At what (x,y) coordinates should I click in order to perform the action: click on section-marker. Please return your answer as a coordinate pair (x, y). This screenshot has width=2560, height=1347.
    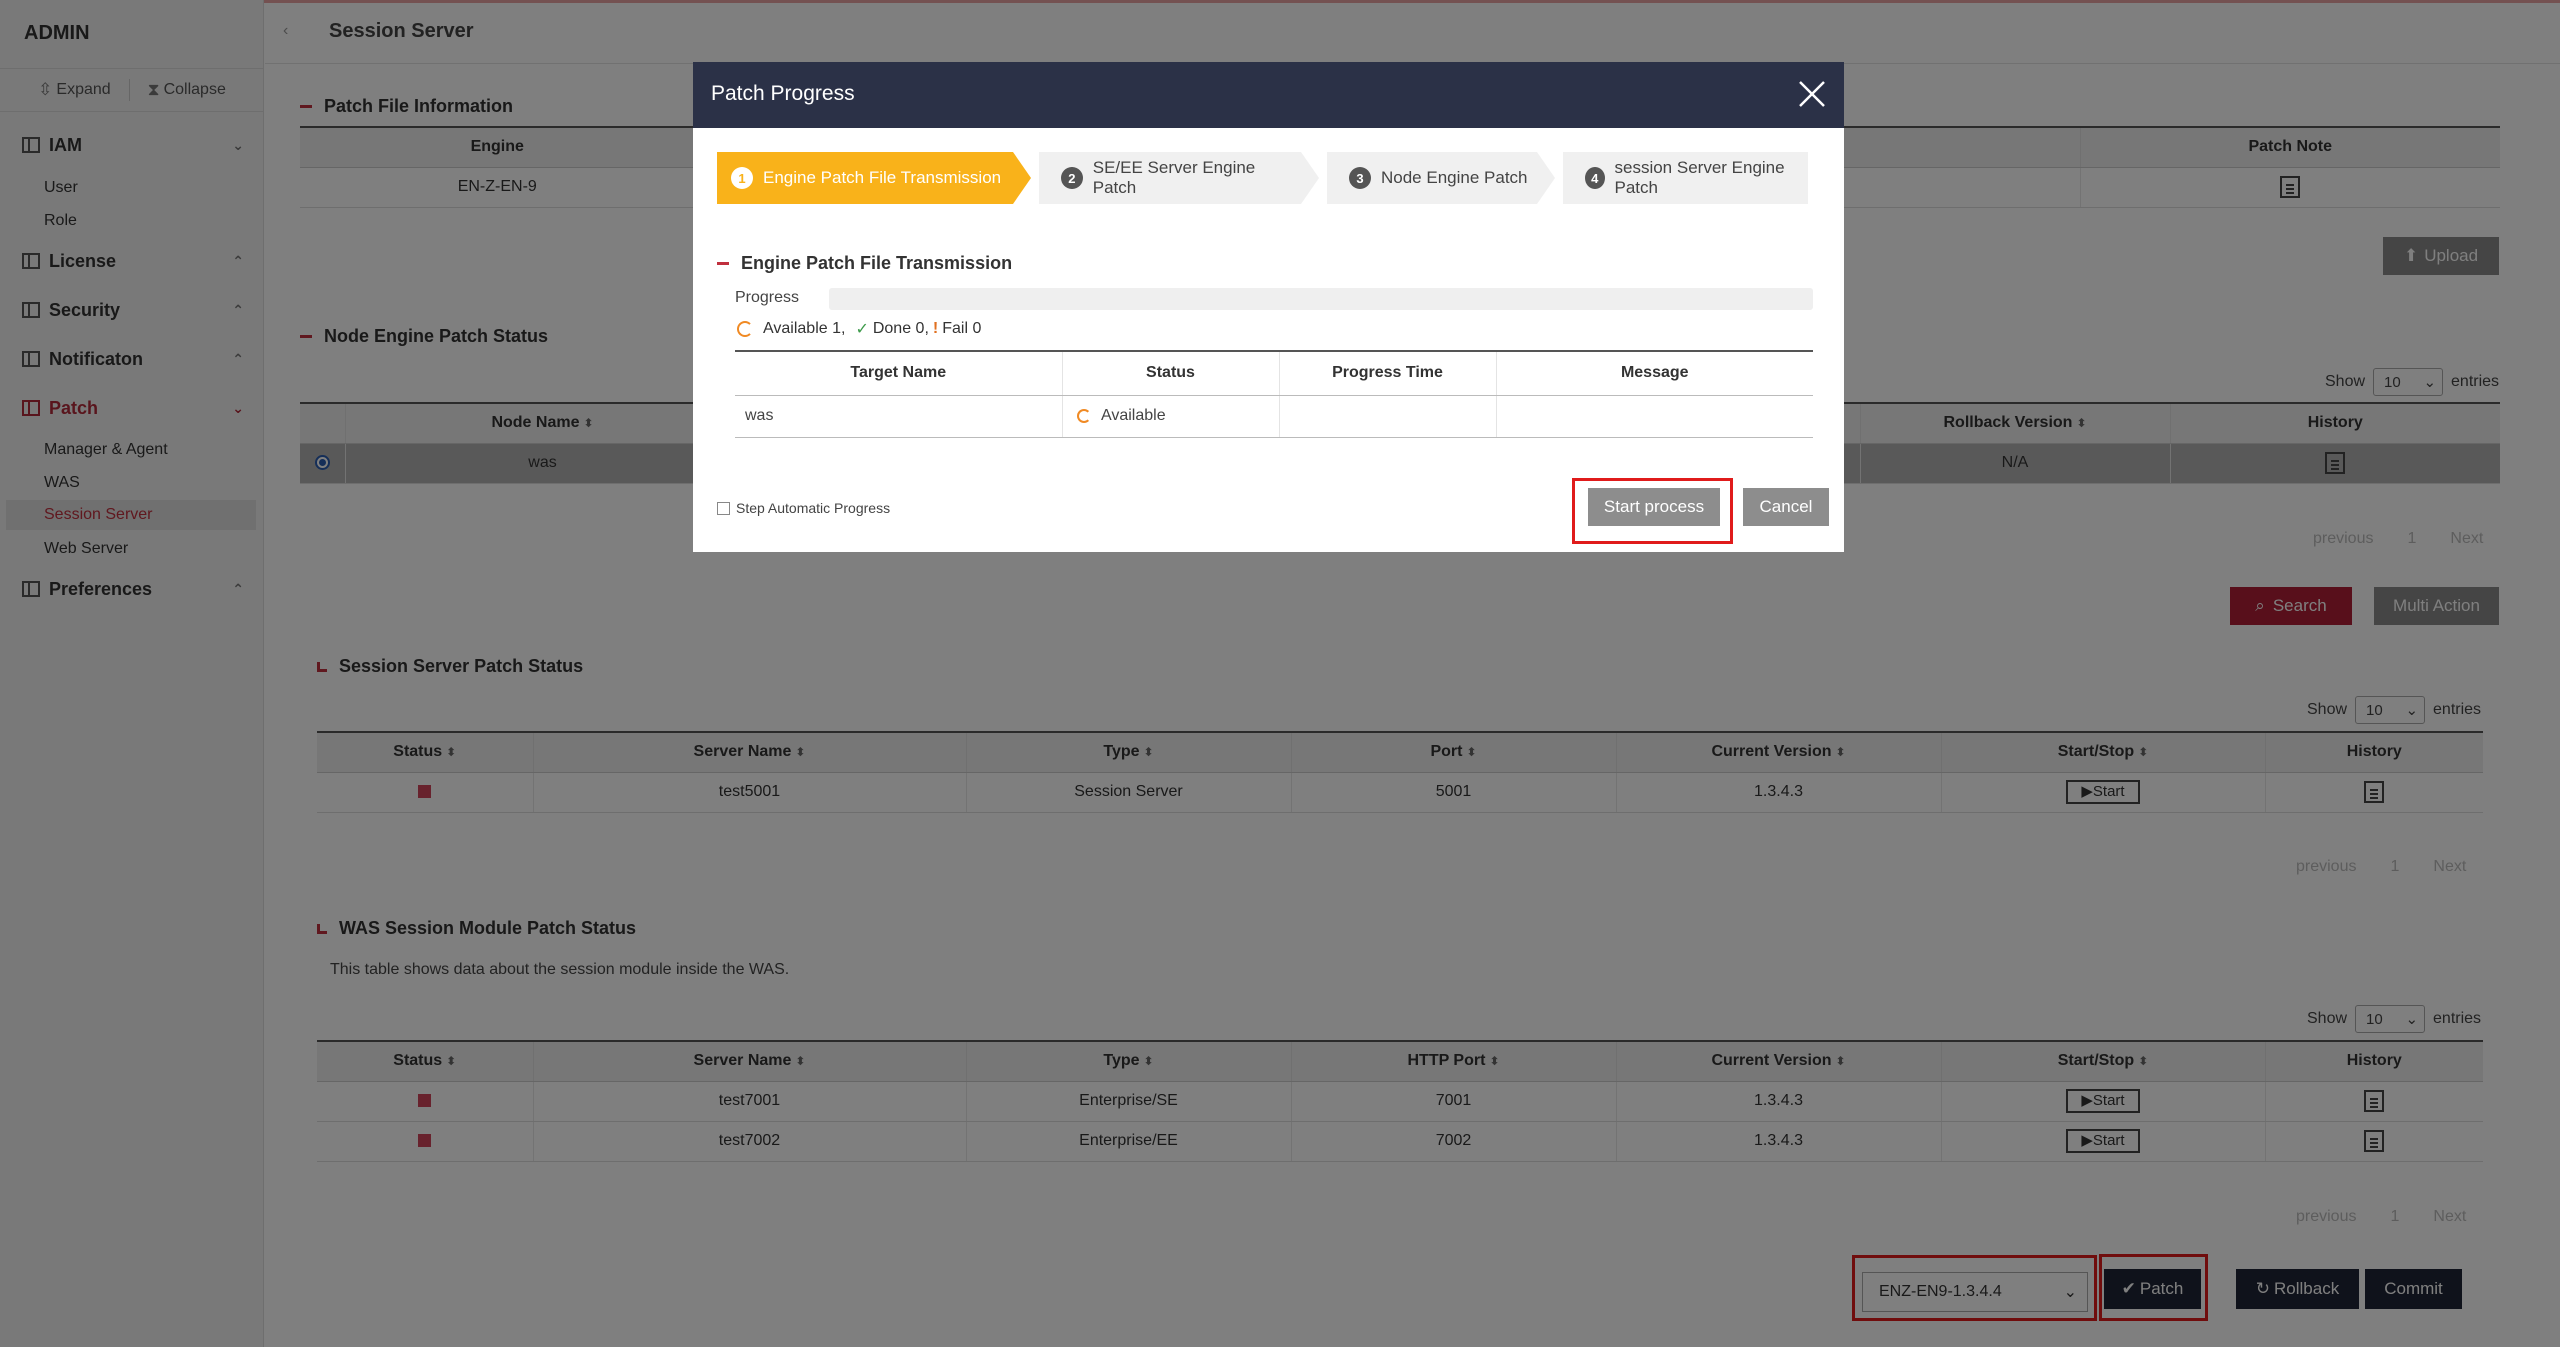
    Looking at the image, I should click on (723, 263).